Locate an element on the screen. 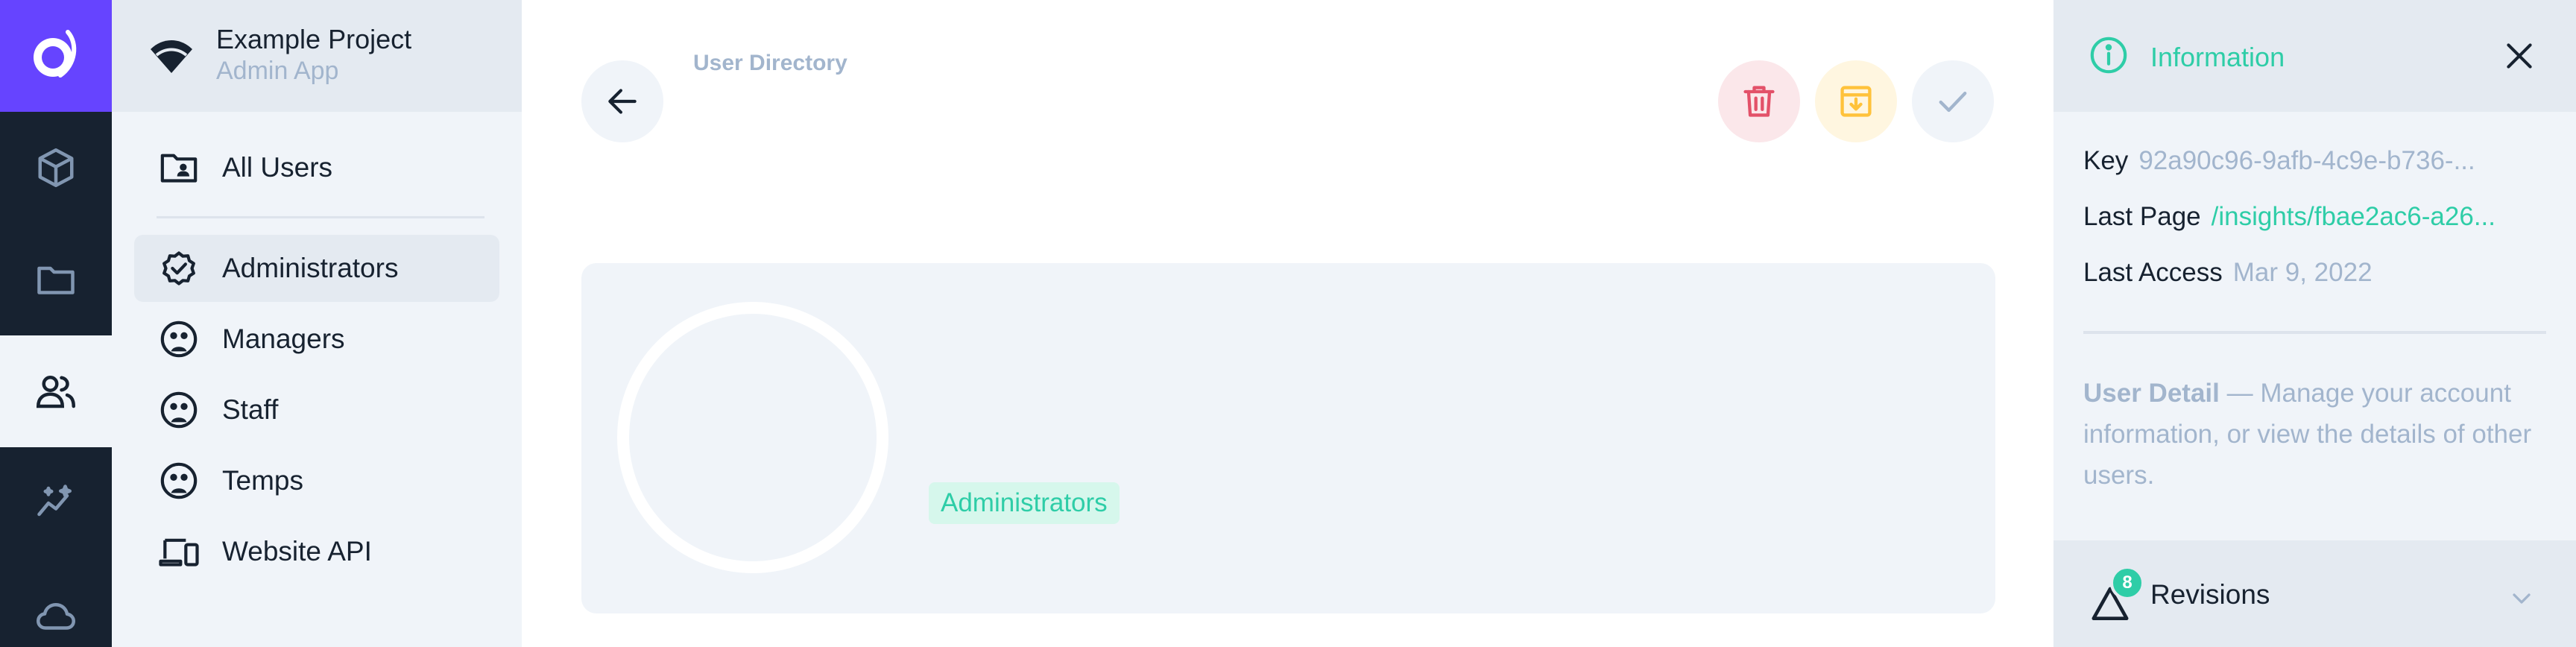  revisions-count-badge: 8 is located at coordinates (2127, 583).